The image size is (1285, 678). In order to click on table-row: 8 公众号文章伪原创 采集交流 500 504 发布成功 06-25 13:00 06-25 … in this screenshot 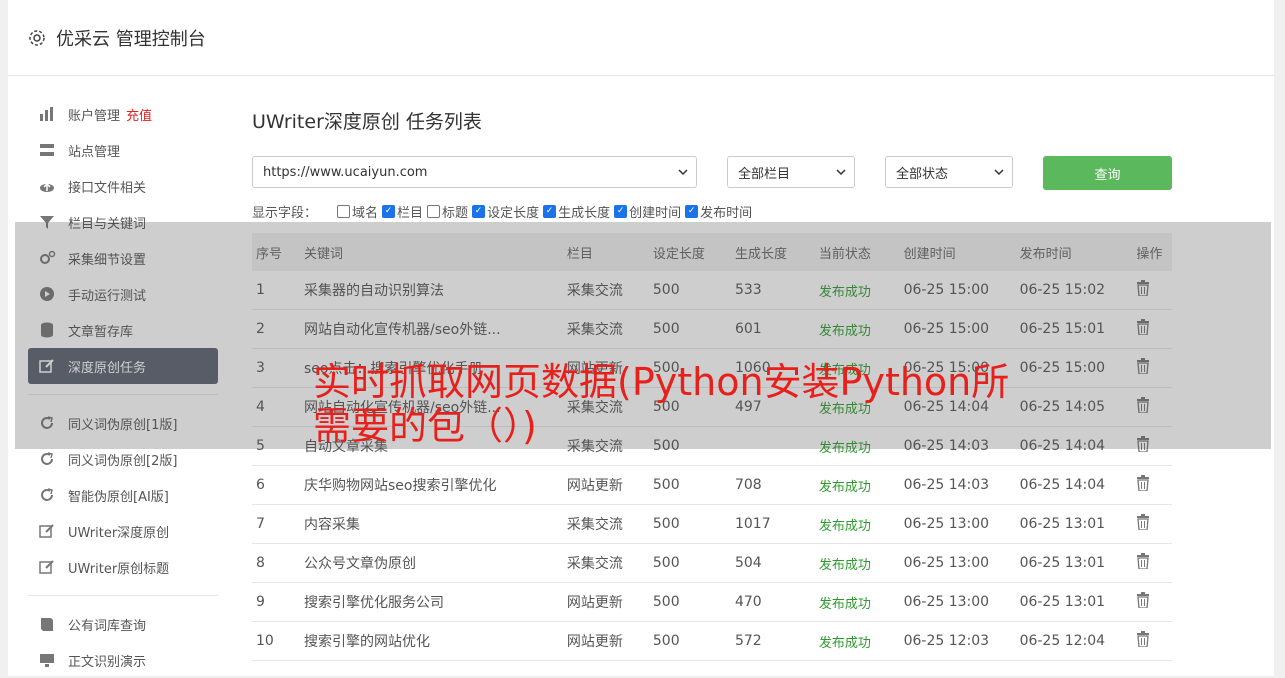, I will do `click(712, 563)`.